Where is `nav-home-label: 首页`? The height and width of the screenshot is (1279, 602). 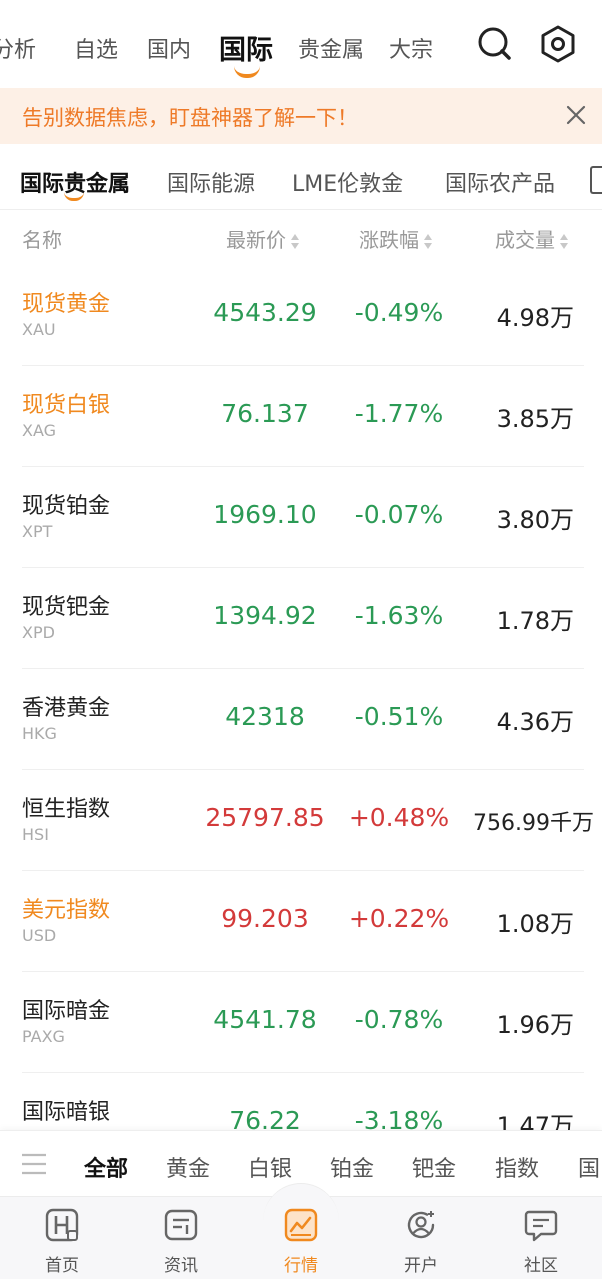
nav-home-label: 首页 is located at coordinates (62, 1266).